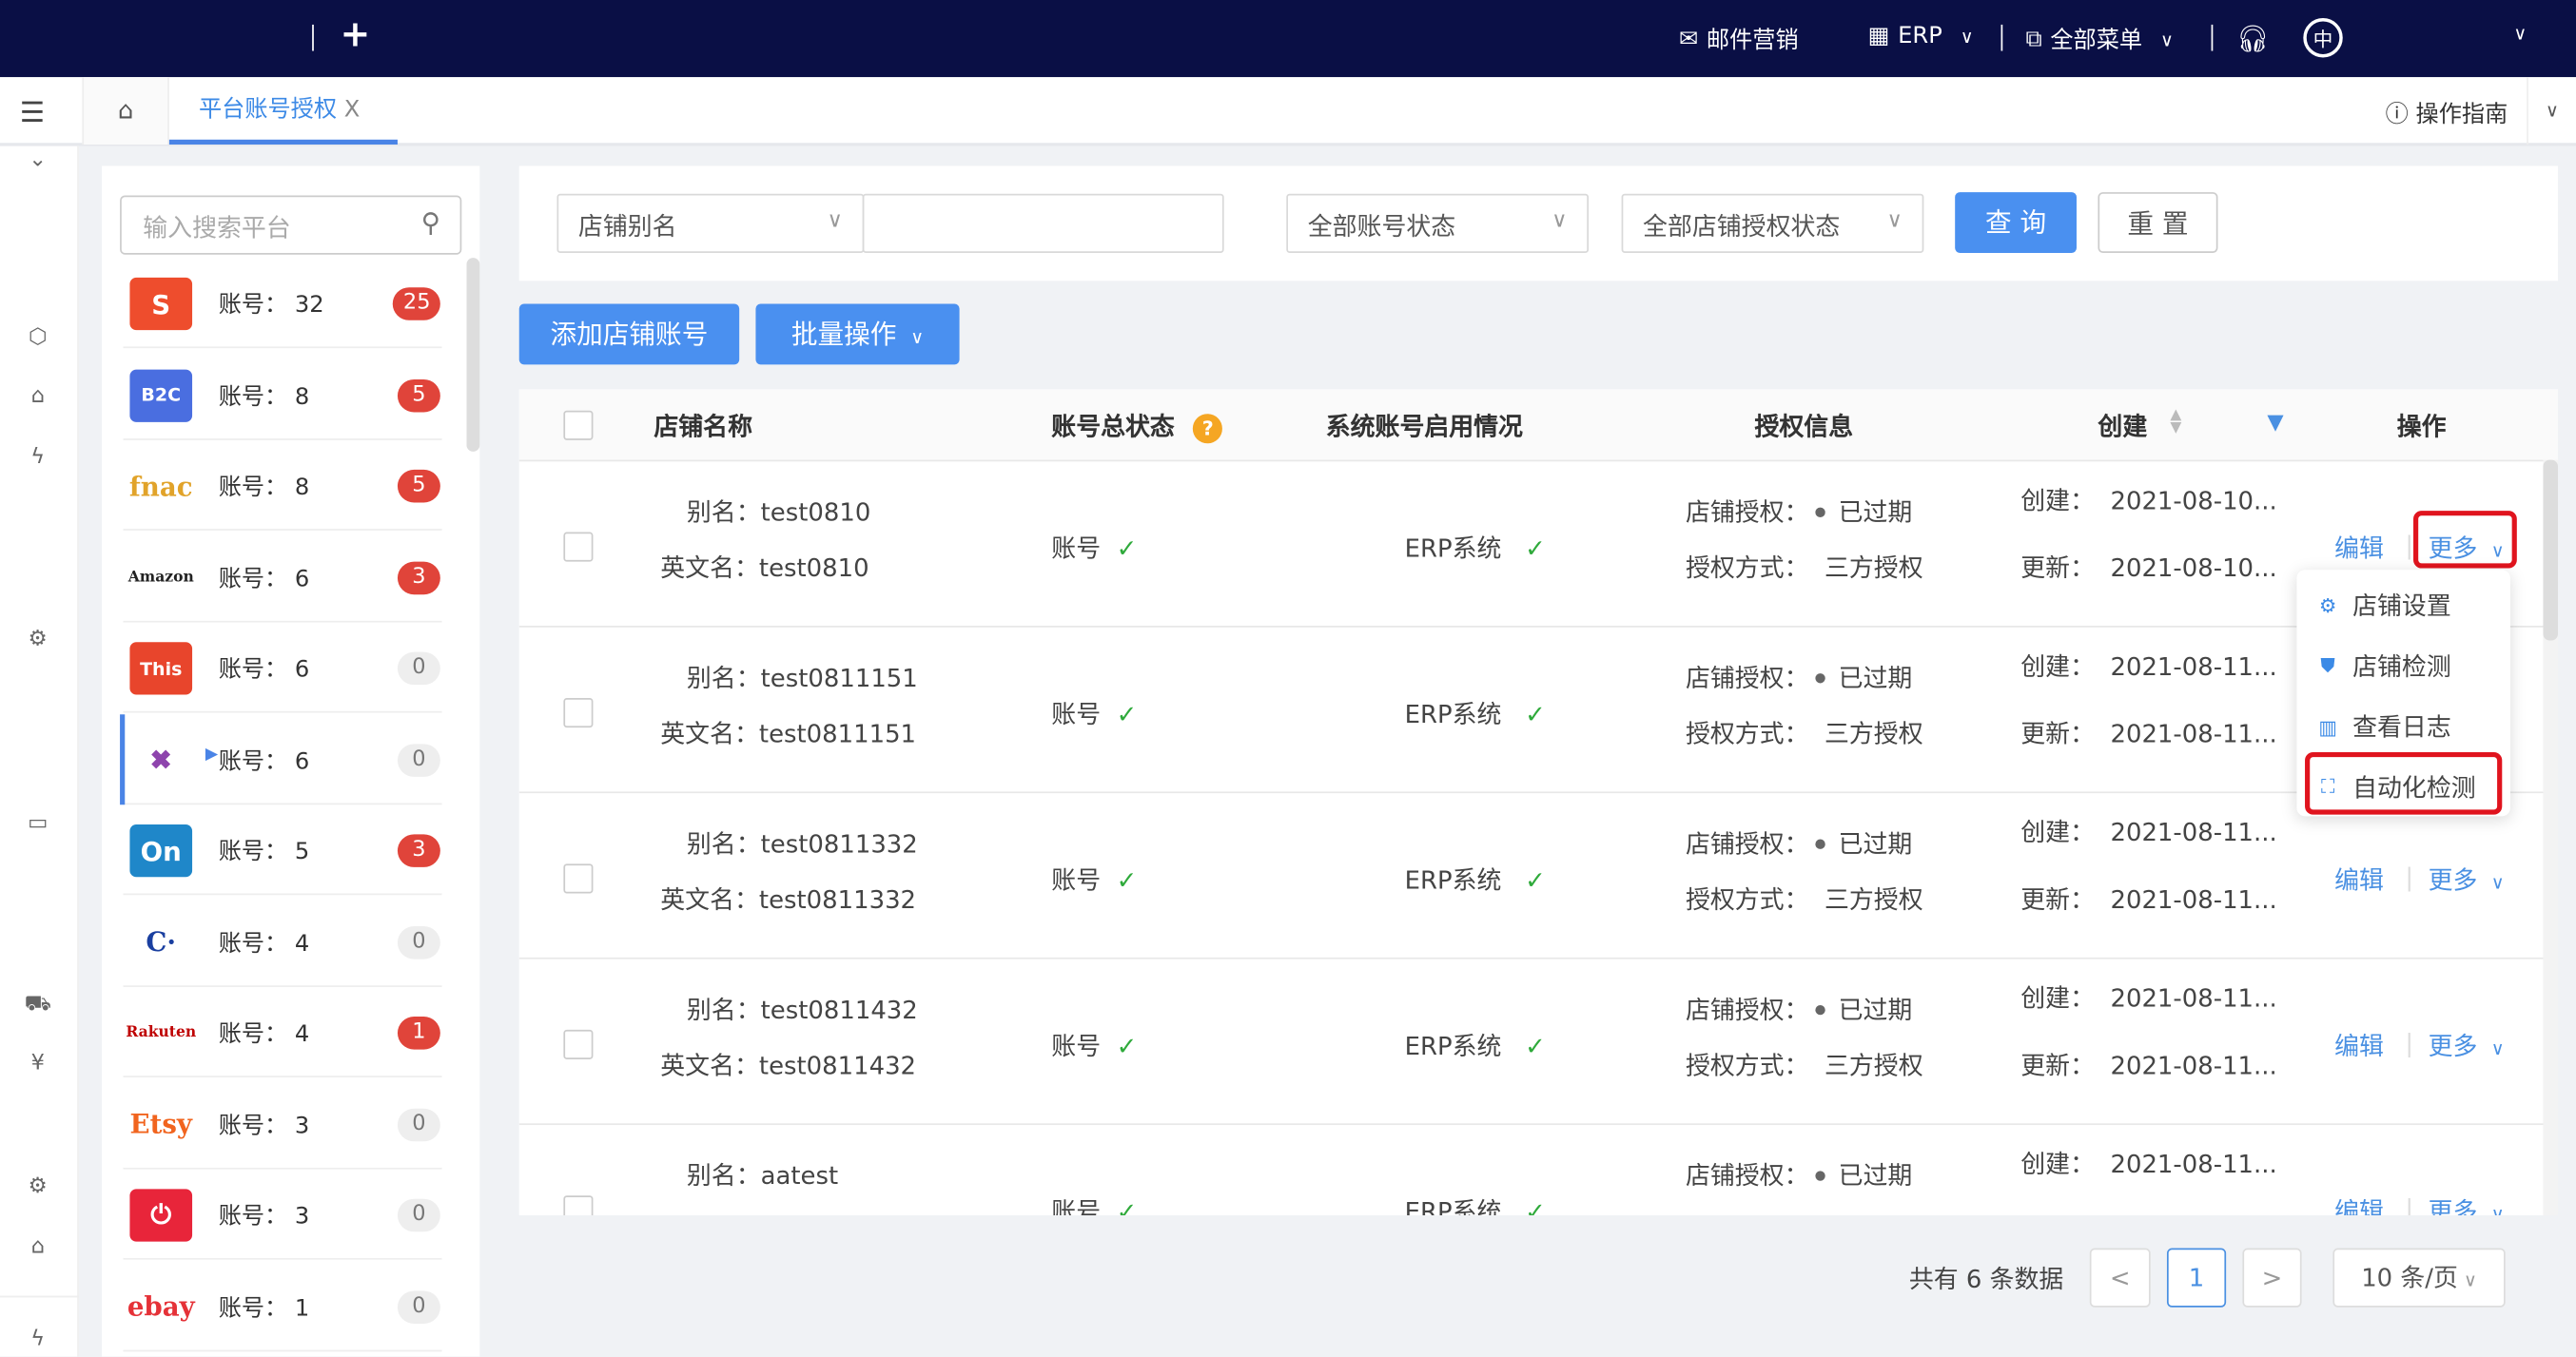  What do you see at coordinates (161, 1215) in the screenshot?
I see `platform-logo: ⏻` at bounding box center [161, 1215].